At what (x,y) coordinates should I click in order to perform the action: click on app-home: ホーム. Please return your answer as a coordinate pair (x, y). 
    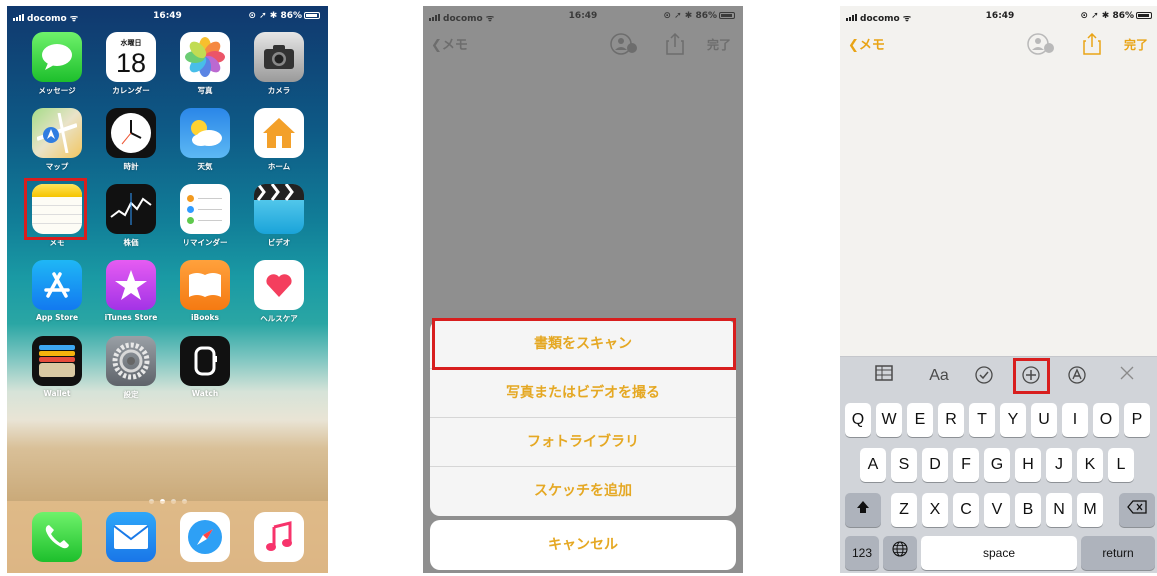
    Looking at the image, I should click on (279, 140).